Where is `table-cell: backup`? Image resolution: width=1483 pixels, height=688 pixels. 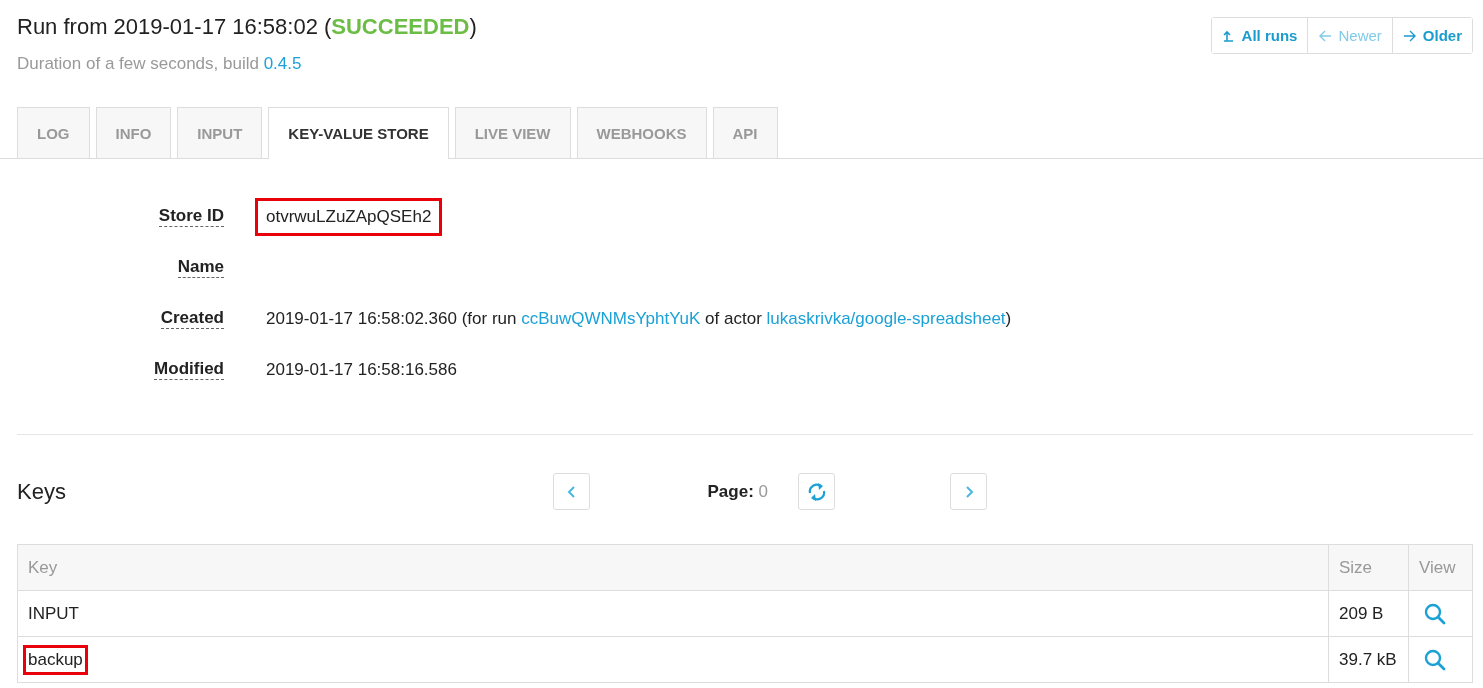 table-cell: backup is located at coordinates (55, 659).